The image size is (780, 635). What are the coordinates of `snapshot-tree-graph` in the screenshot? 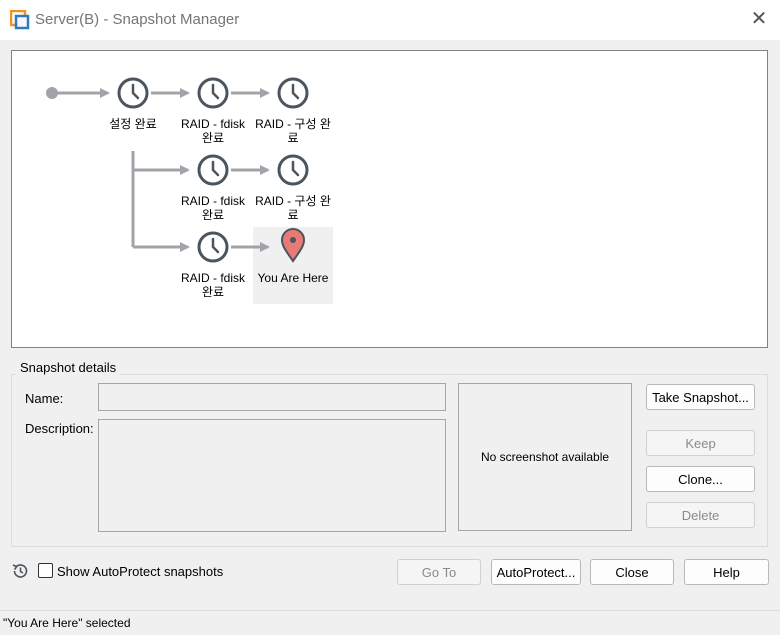 It's located at (177, 170).